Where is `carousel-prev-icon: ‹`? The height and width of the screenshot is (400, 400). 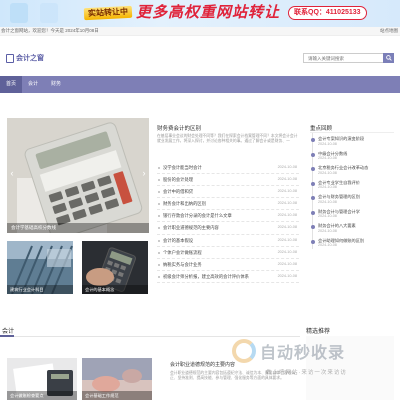
carousel-prev-icon: ‹ is located at coordinates (12, 173).